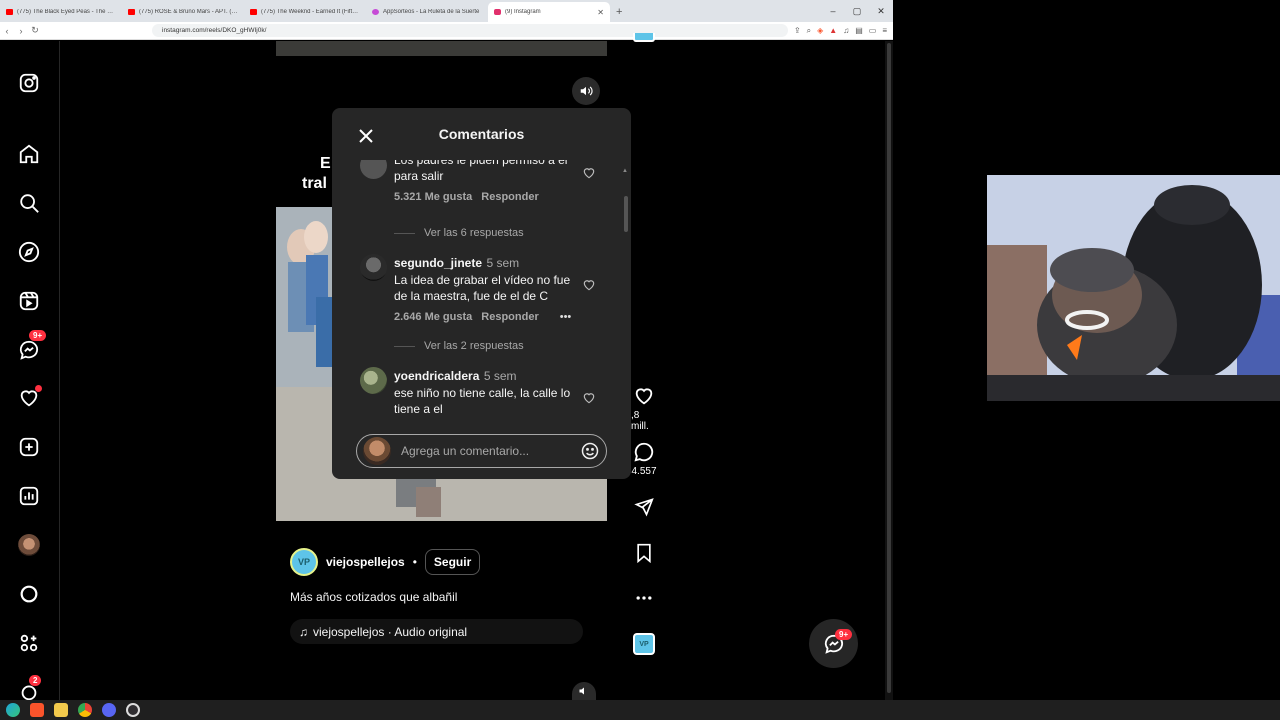 This screenshot has height=720, width=1280. I want to click on comment-meta: 2.646 Me gusta Responder •••, so click(482, 317).